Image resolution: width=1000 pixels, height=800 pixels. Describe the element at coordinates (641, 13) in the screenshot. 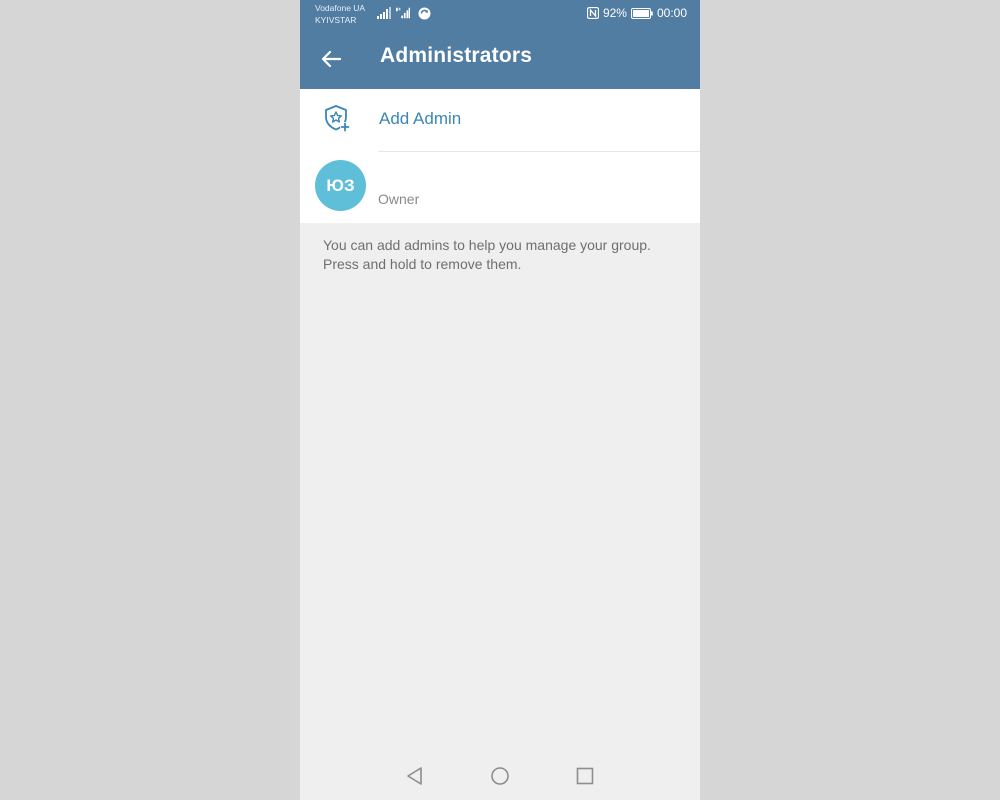

I see `battery-icon` at that location.